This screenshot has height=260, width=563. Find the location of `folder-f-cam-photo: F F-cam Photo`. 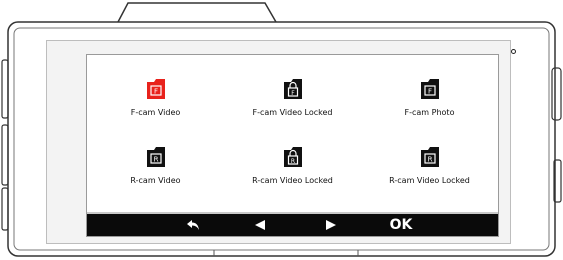

folder-f-cam-photo: F F-cam Photo is located at coordinates (429, 103).